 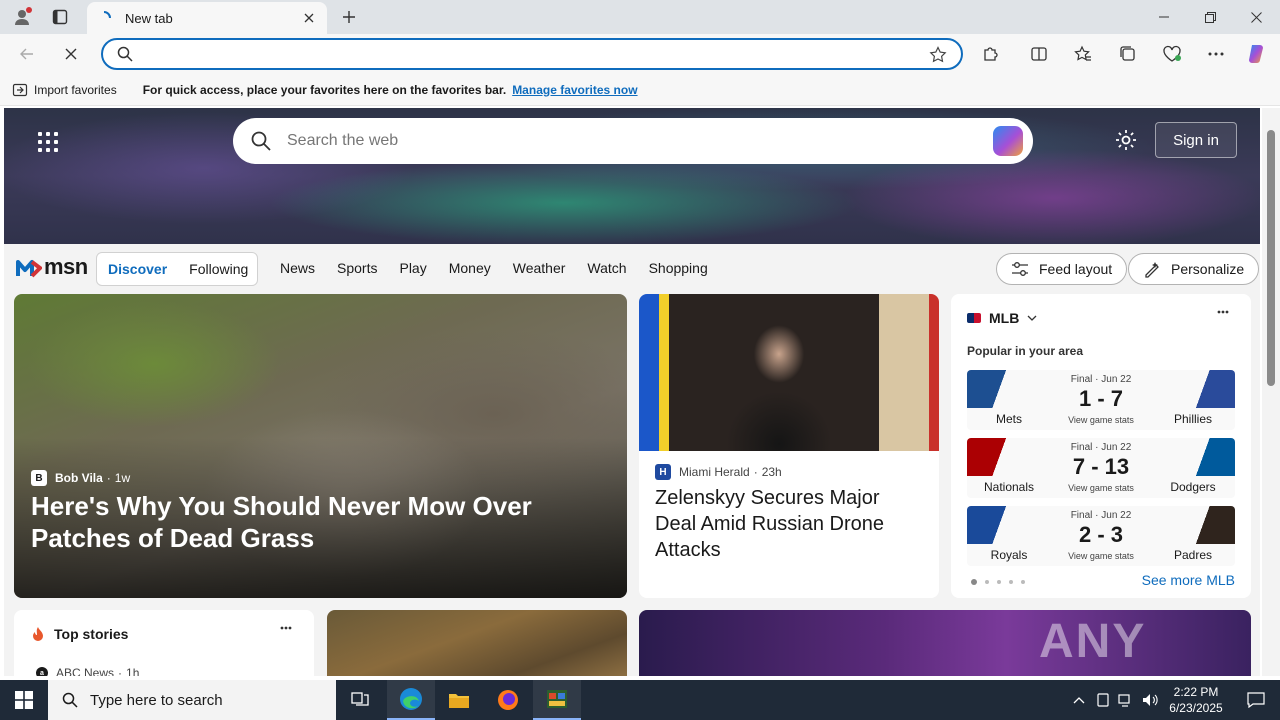 What do you see at coordinates (122, 478) in the screenshot?
I see `source-age: 1w` at bounding box center [122, 478].